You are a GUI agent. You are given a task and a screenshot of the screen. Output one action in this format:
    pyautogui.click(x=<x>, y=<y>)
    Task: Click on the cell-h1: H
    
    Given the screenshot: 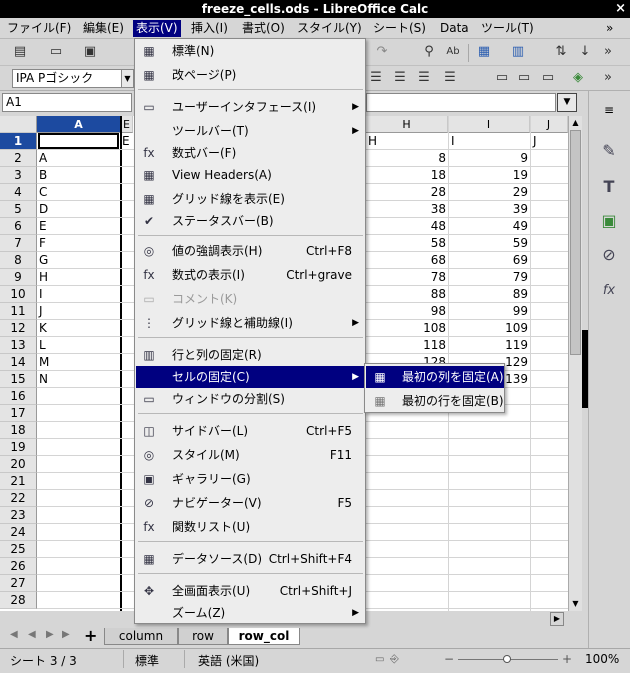 What is the action you would take?
    pyautogui.click(x=372, y=141)
    